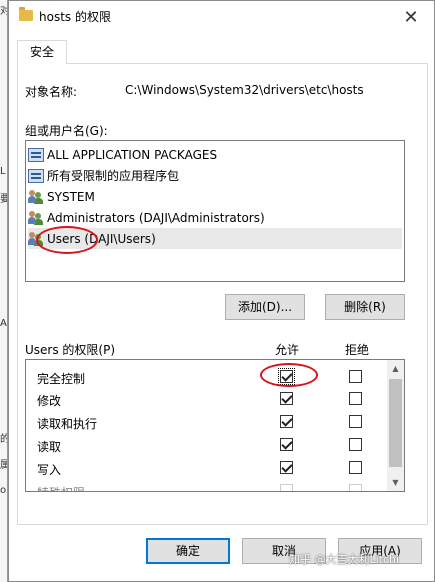  I want to click on list-item-selected: Users (DAJI\Users), so click(215, 238).